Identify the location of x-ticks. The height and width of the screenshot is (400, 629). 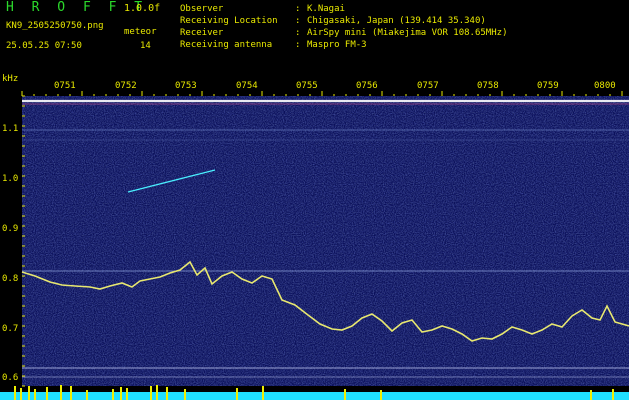
(322, 93).